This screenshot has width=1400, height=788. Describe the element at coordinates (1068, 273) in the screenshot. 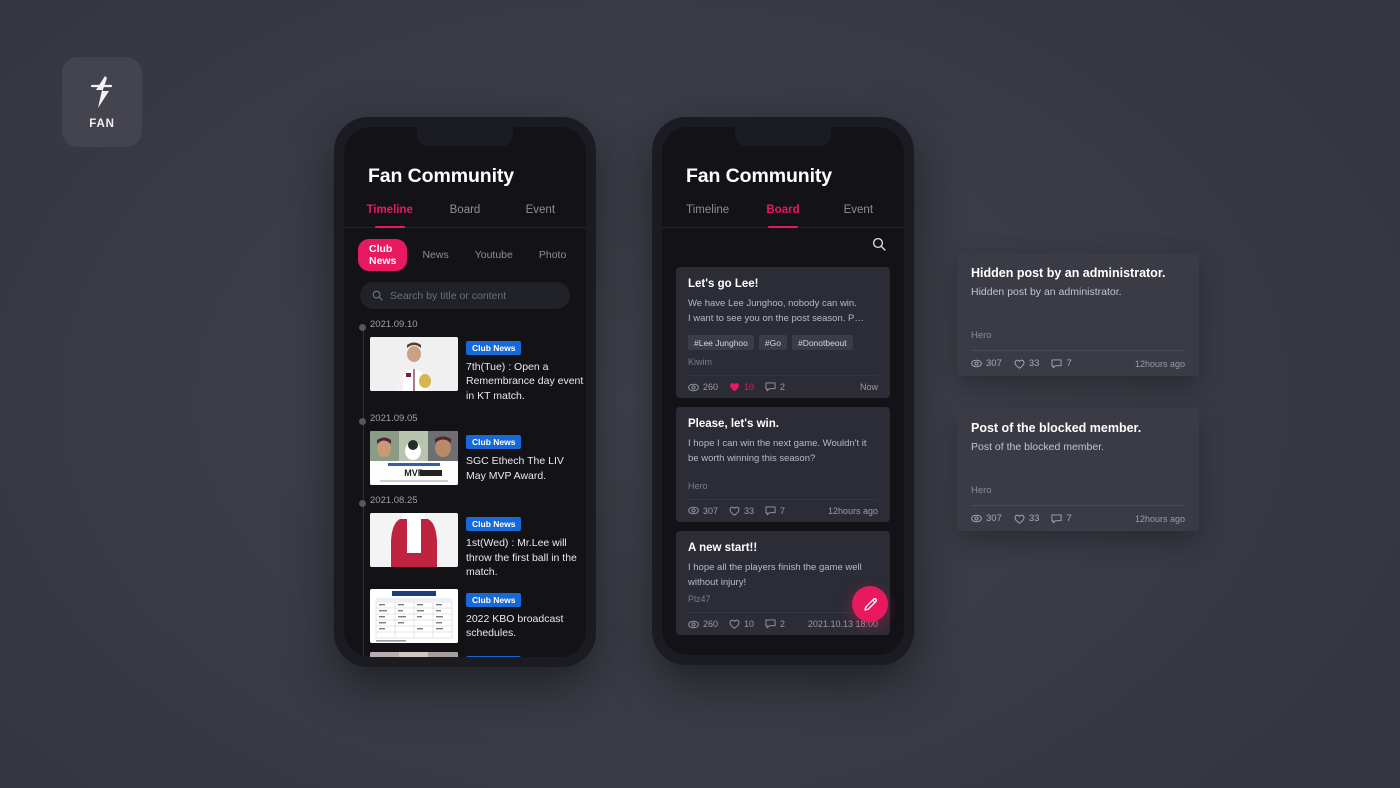

I see `state-card-title: Hidden post by an administrator.` at that location.